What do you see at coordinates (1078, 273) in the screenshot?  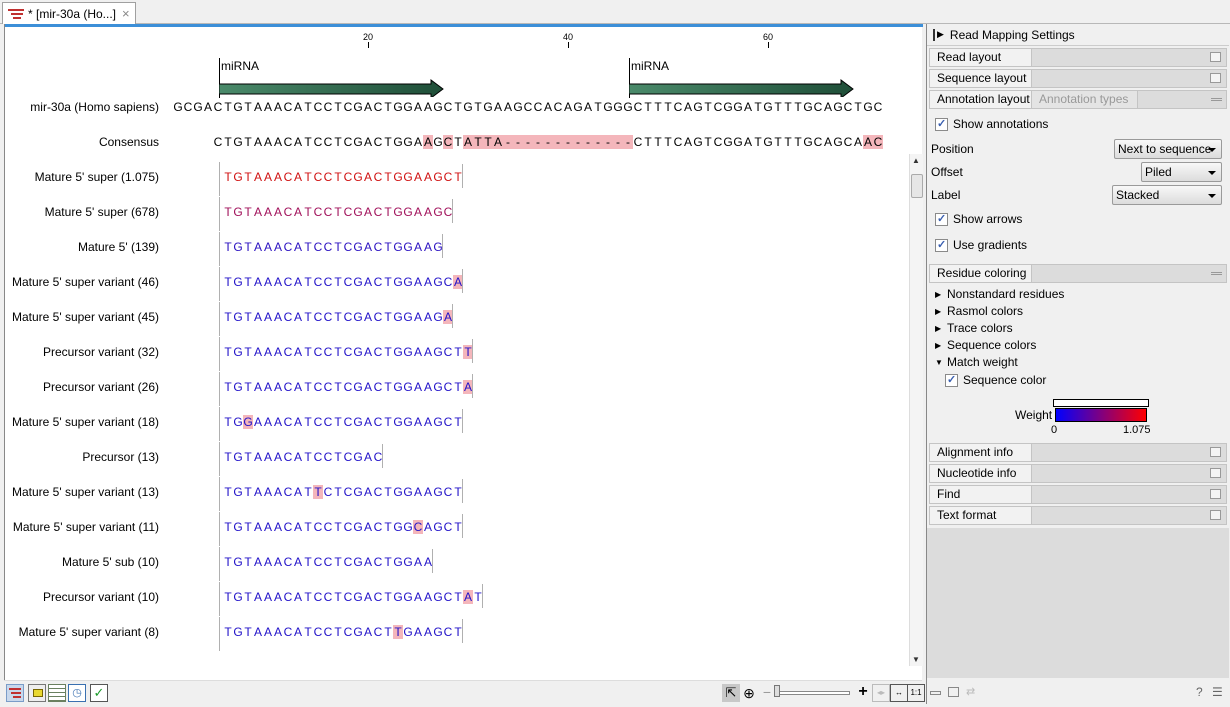 I see `section-residue-coloring: Residue coloring` at bounding box center [1078, 273].